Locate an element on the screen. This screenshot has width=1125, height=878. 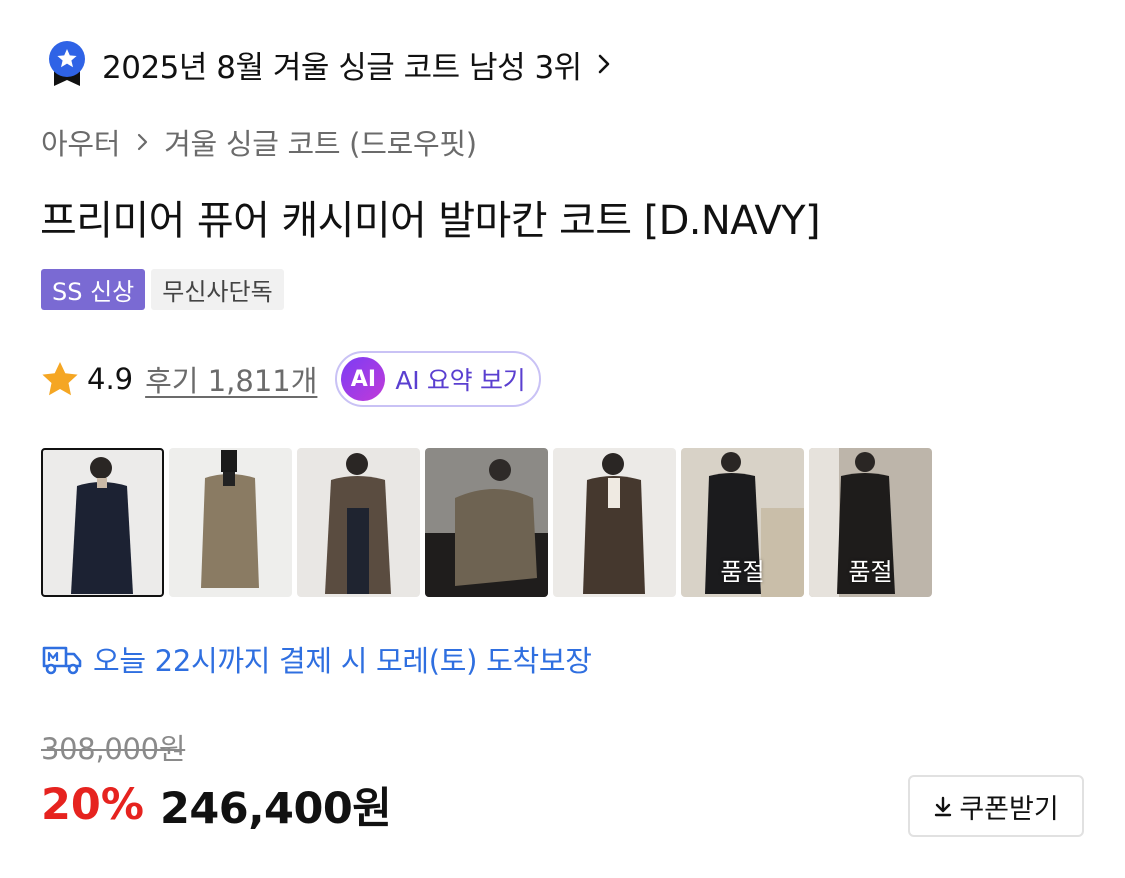
tag-list: SS 신상 무신사단독 is located at coordinates (162, 289).